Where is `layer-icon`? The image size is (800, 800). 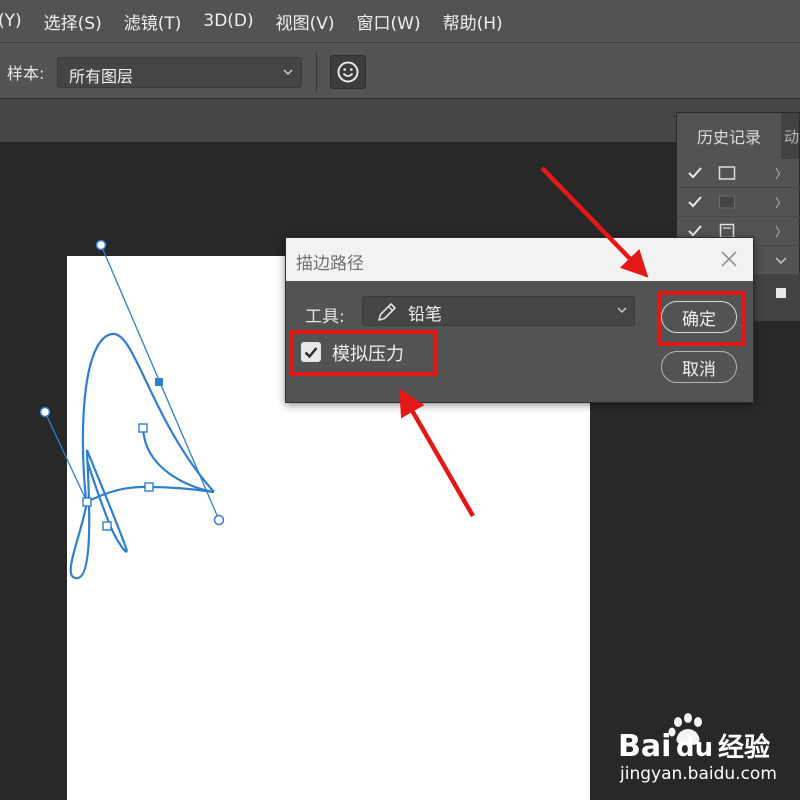
layer-icon is located at coordinates (727, 202).